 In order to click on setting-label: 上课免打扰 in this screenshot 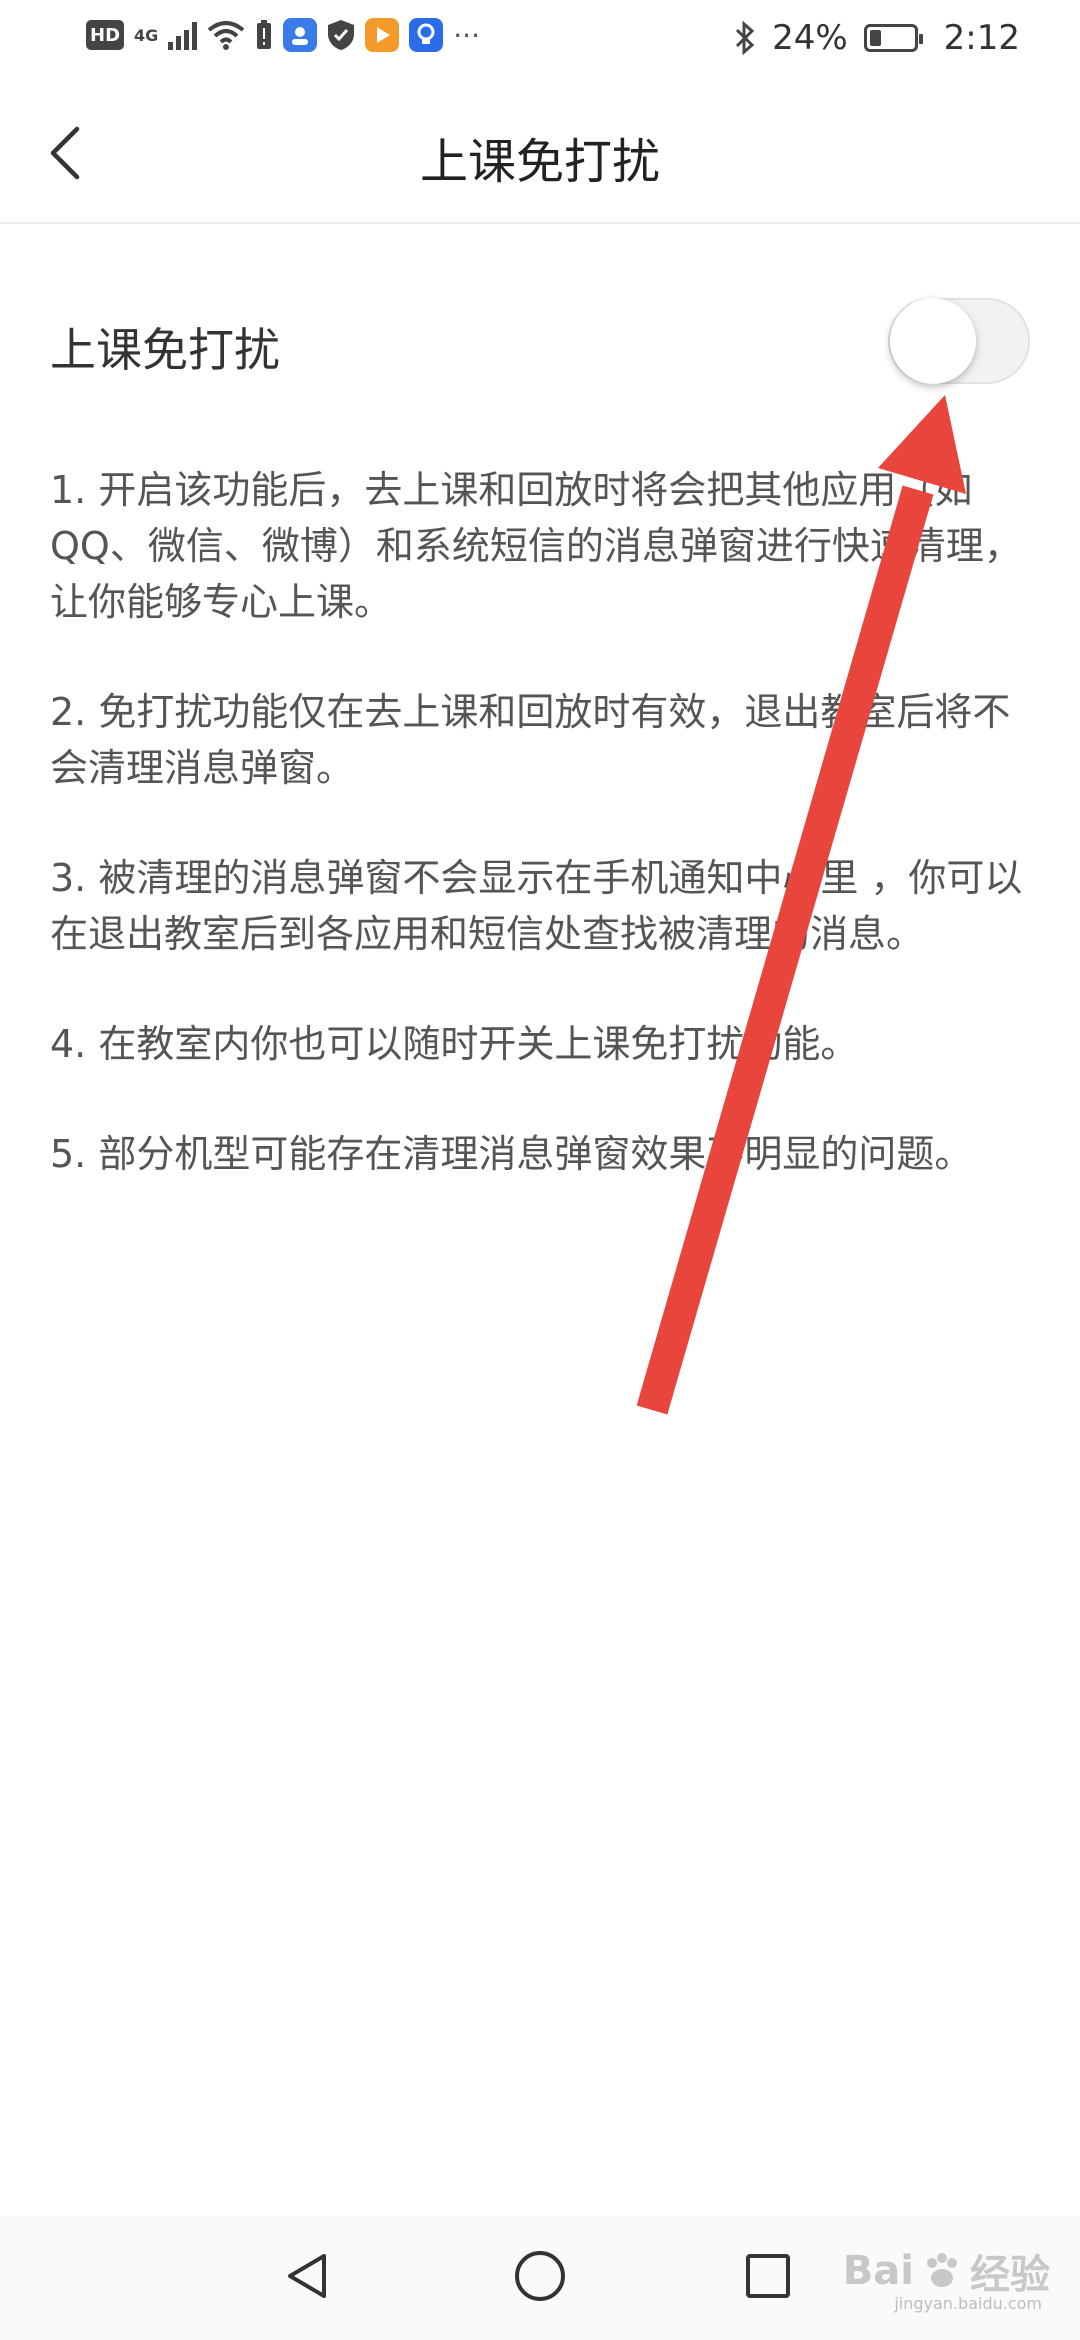, I will do `click(165, 350)`.